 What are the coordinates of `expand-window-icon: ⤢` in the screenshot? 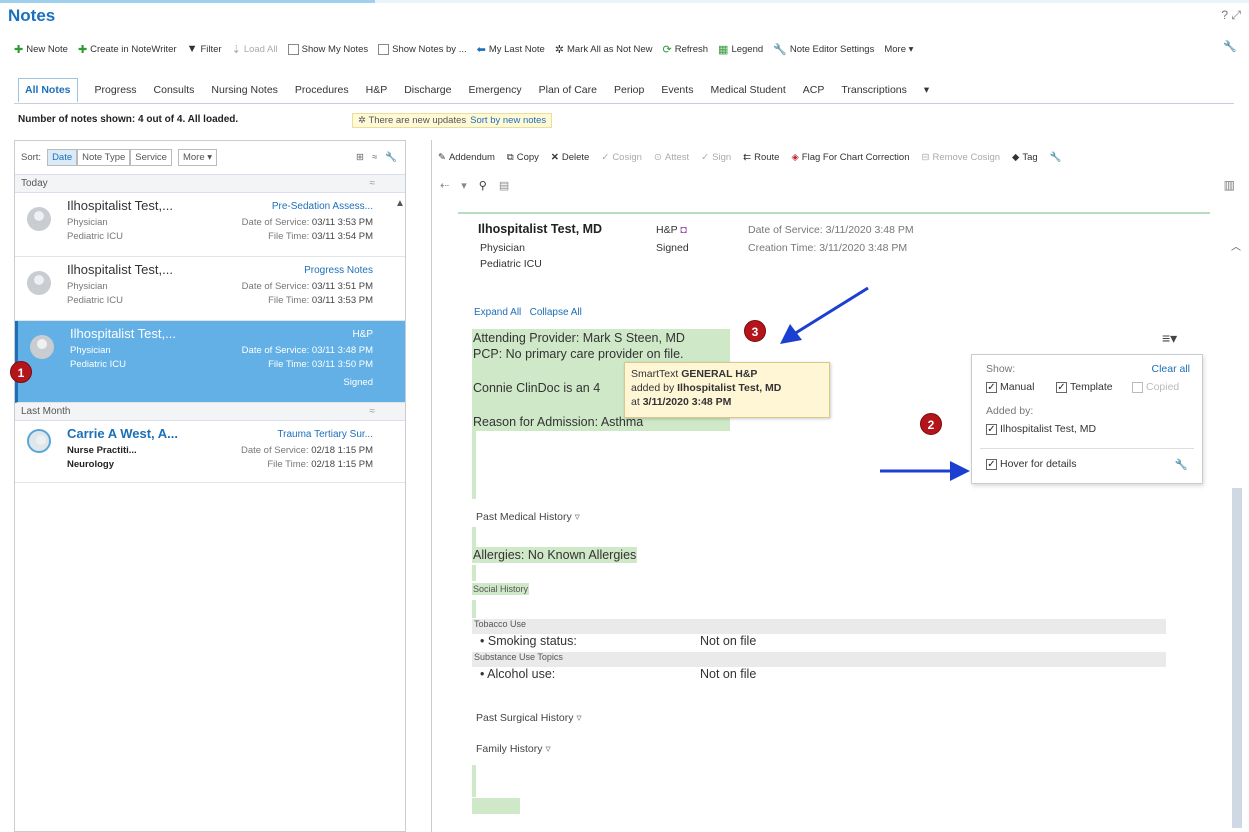 It's located at (1236, 15).